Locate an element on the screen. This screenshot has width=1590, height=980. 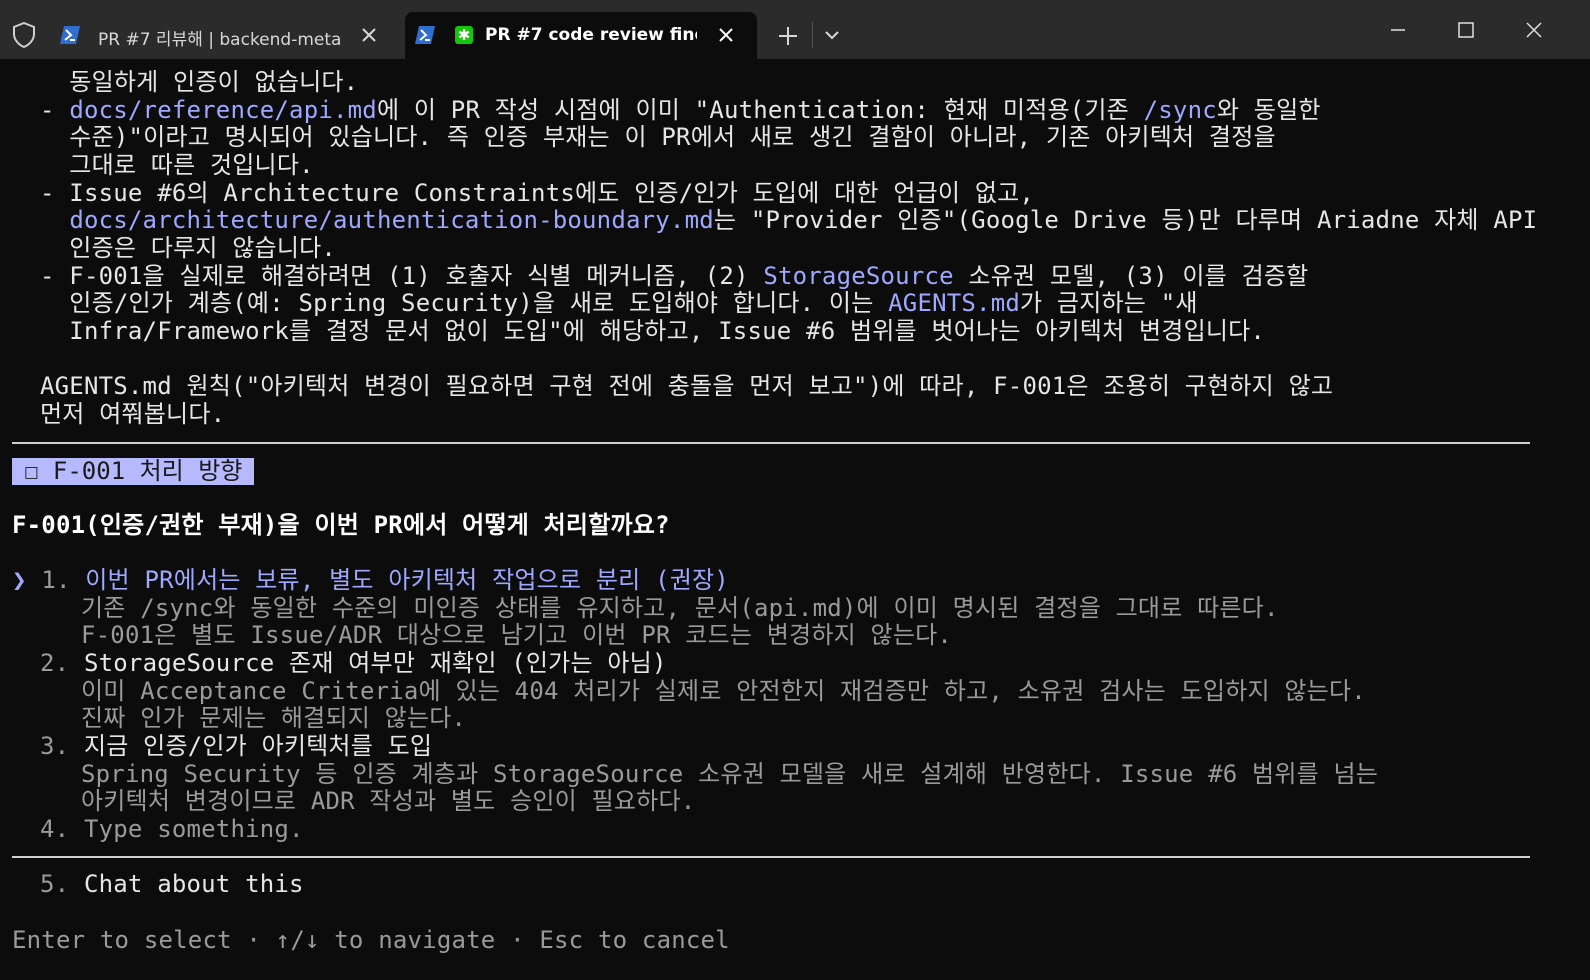
tab-title: PR #7 code review findin is located at coordinates (591, 35).